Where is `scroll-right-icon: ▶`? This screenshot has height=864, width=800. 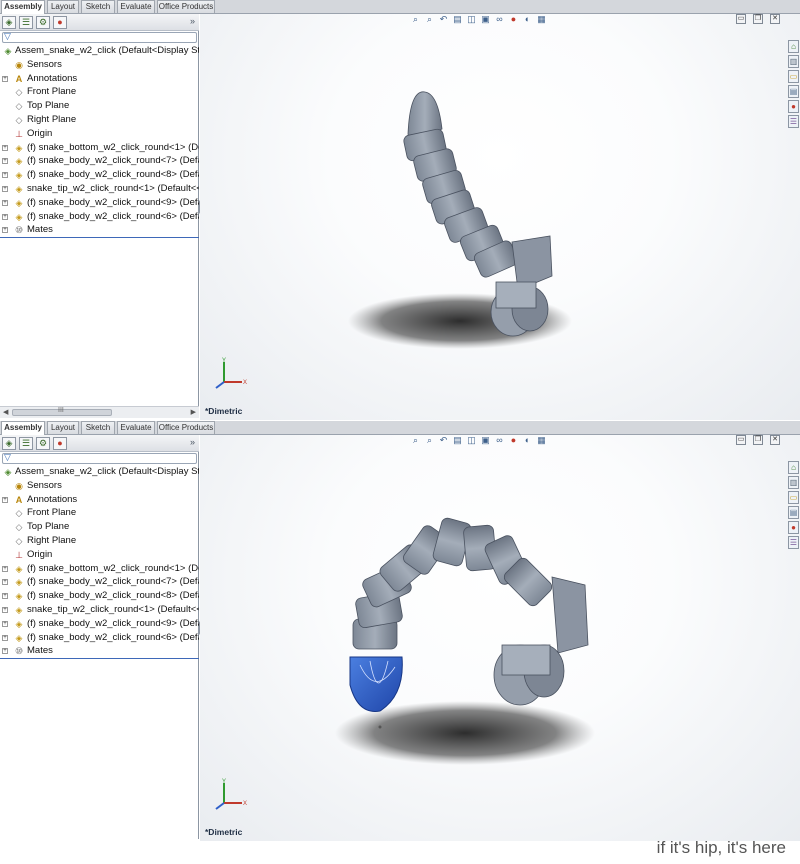
scroll-right-icon: ▶ is located at coordinates (193, 412).